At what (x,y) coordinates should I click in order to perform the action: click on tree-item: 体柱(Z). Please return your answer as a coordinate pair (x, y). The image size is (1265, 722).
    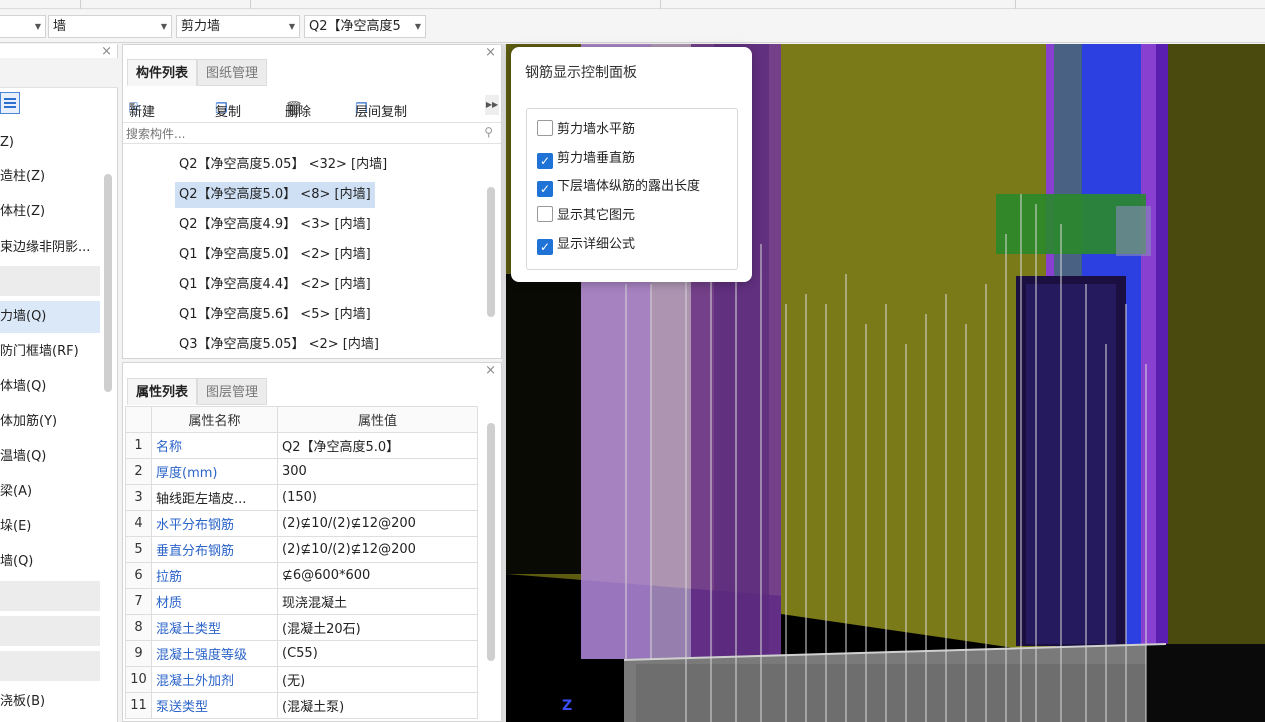
    Looking at the image, I should click on (50, 212).